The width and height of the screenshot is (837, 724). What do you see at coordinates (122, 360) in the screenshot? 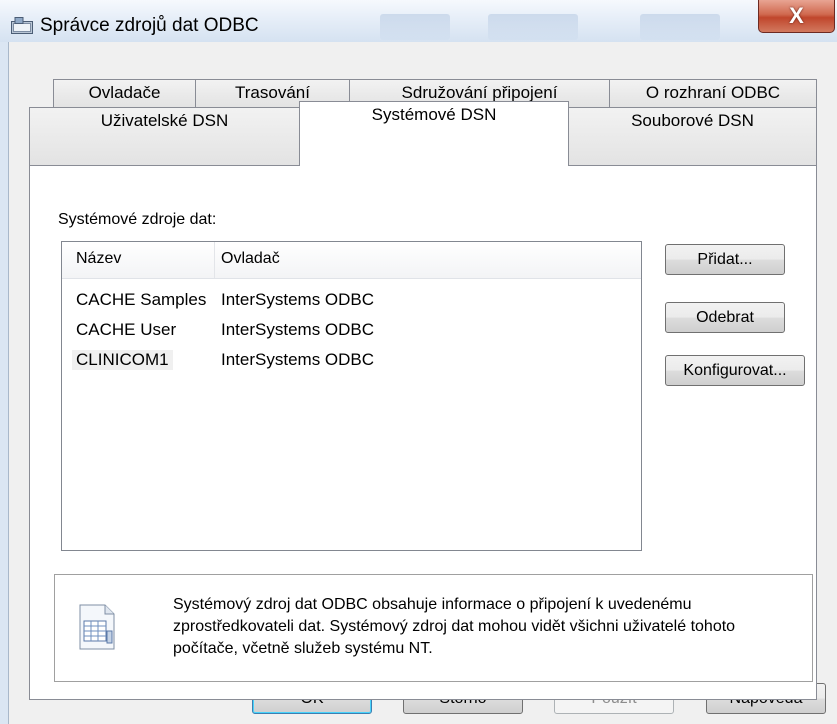
I see `dsn-name: CLINICOM1` at bounding box center [122, 360].